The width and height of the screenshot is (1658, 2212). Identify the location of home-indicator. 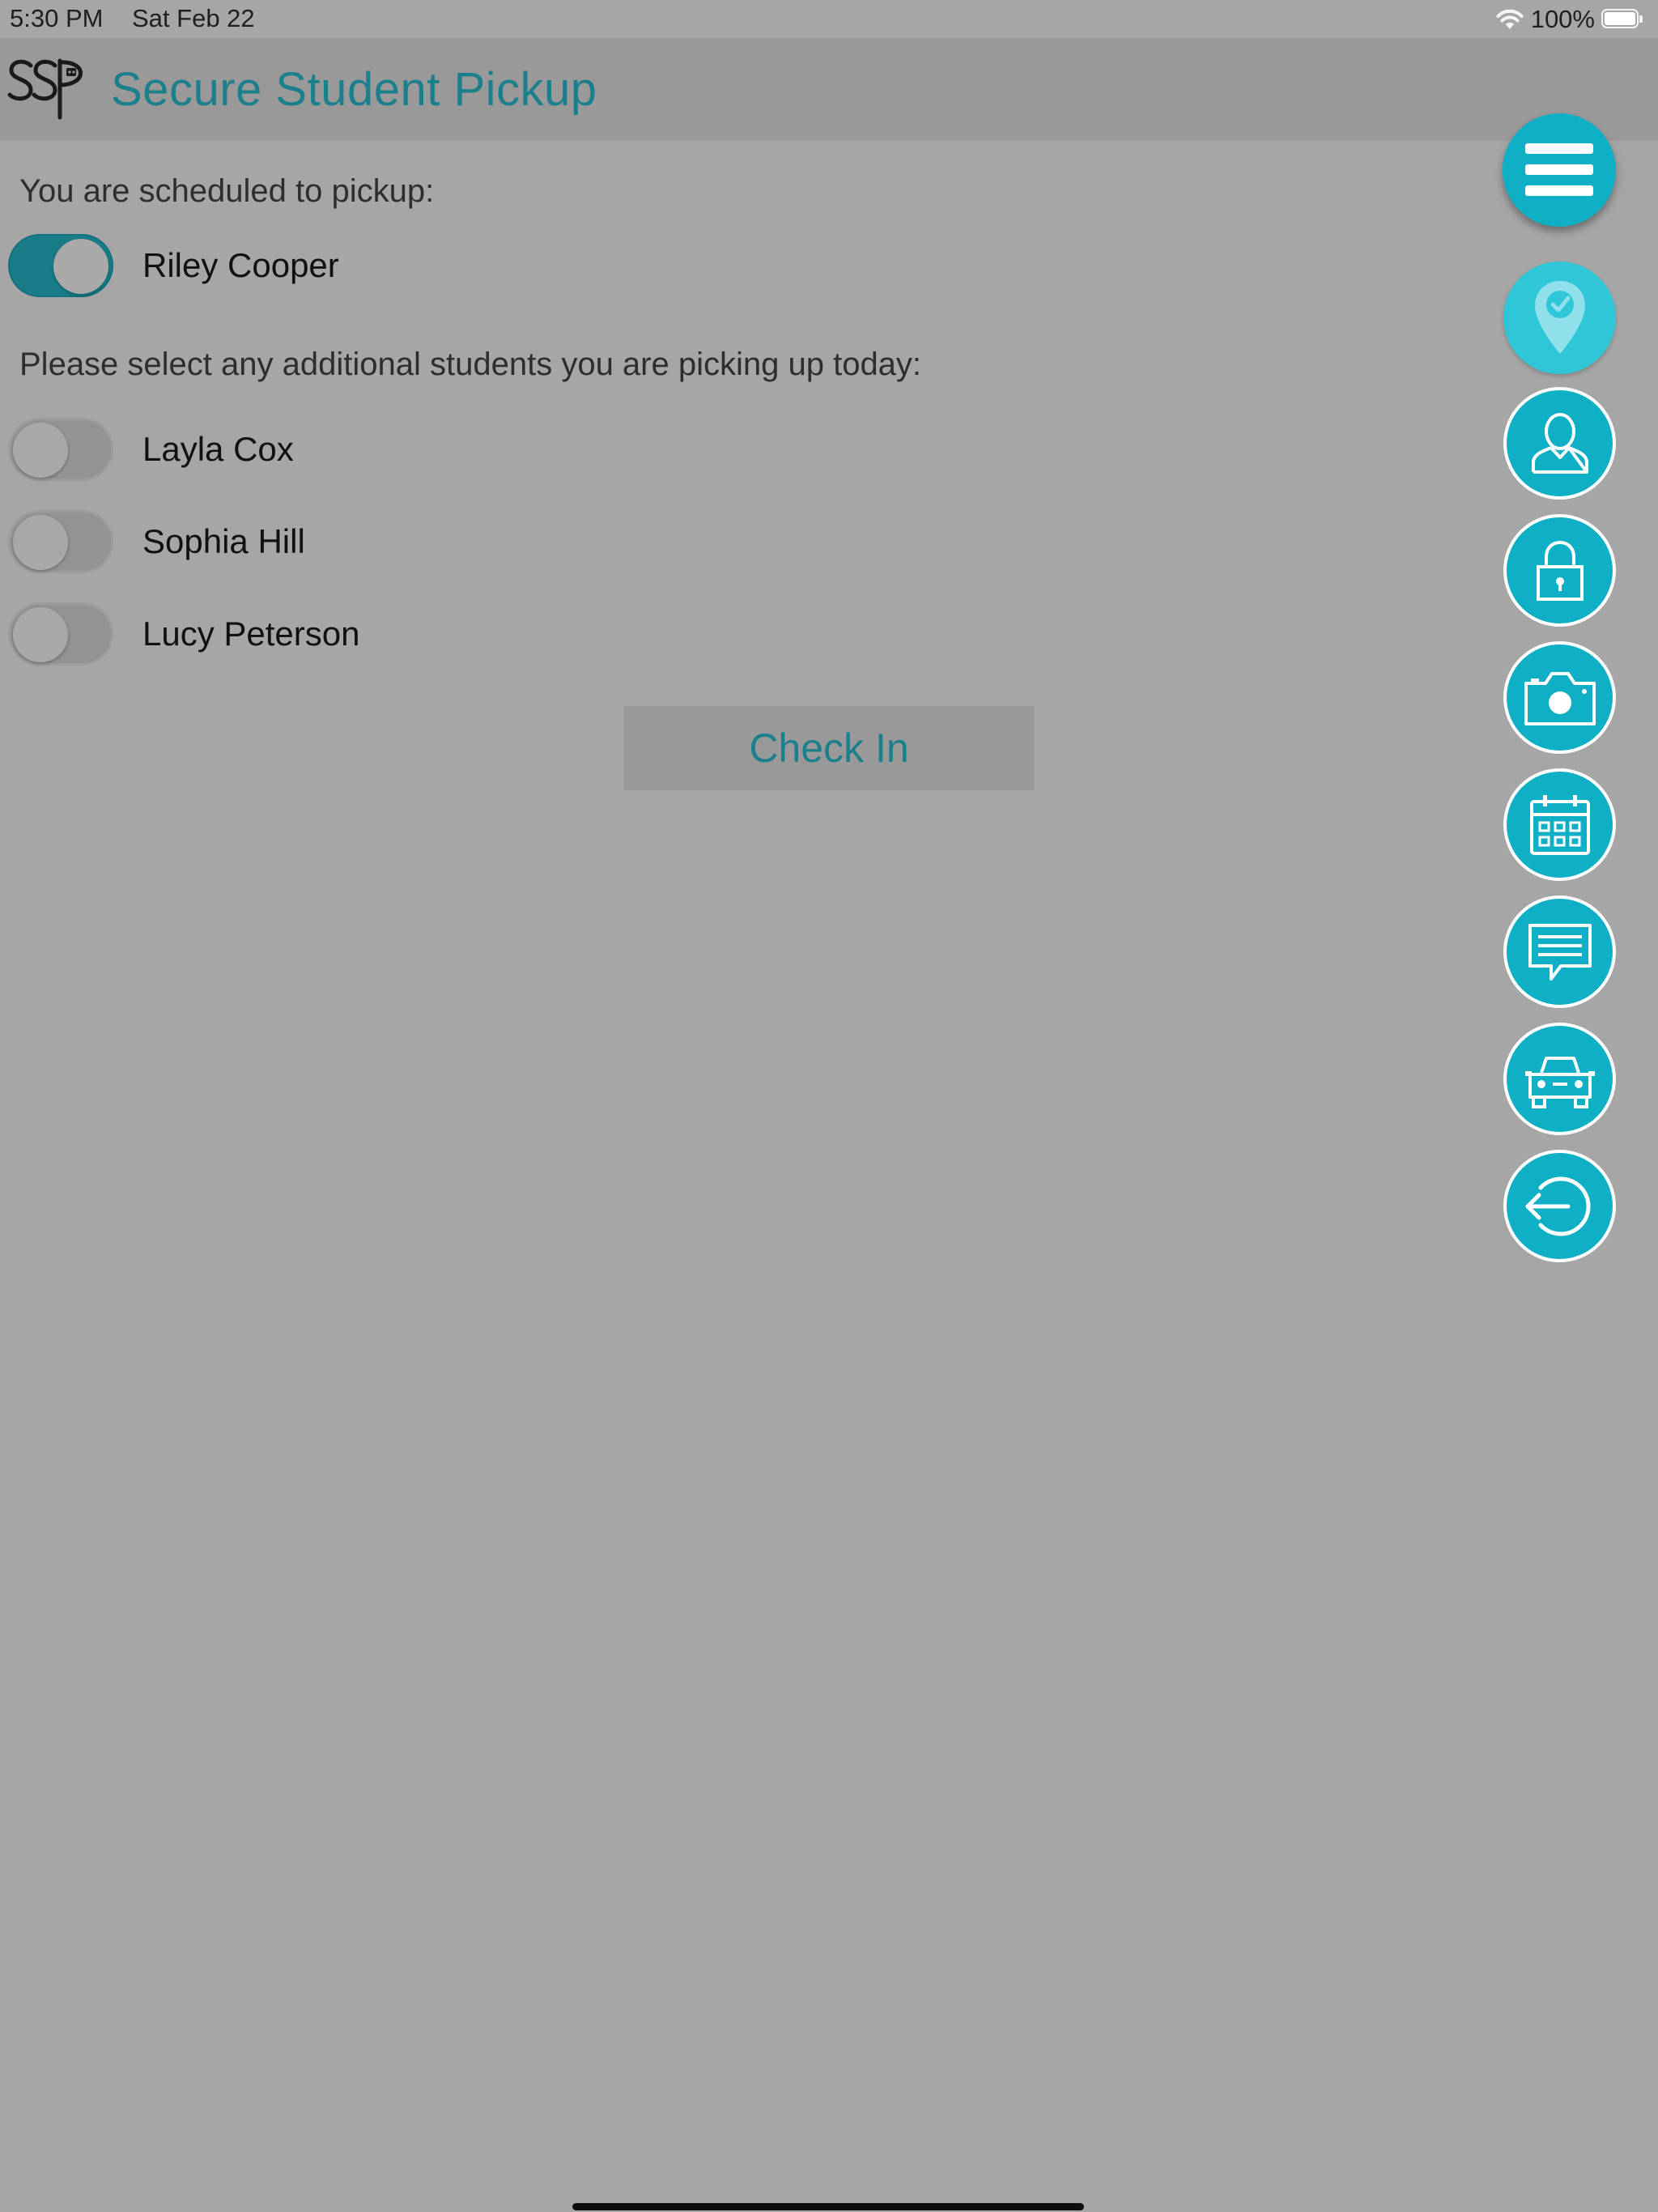
(828, 2206).